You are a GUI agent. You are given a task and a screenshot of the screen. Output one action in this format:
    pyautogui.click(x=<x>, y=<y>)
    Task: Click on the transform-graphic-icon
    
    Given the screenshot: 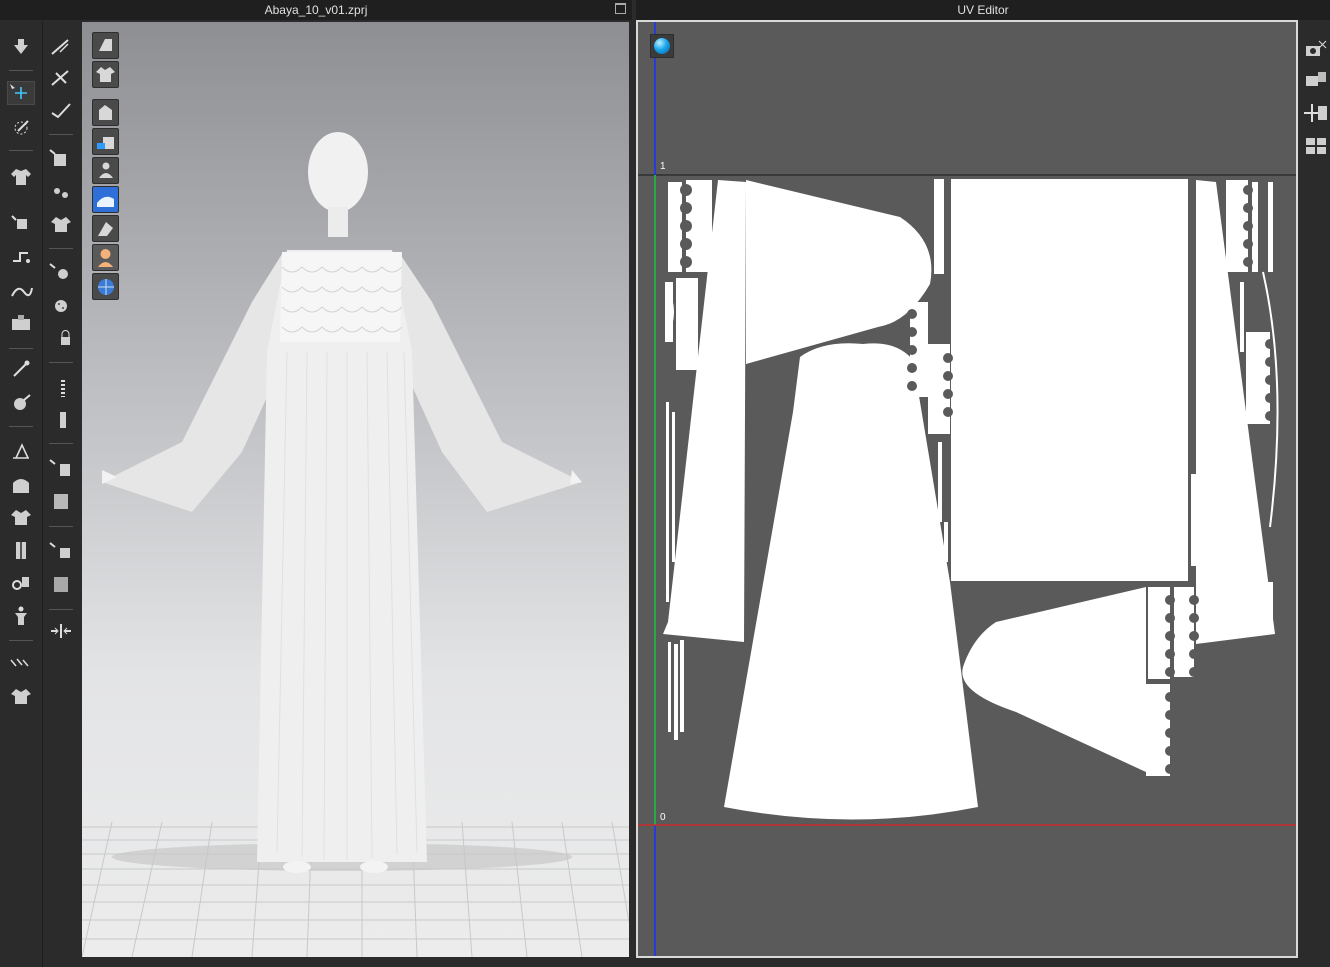 What is the action you would take?
    pyautogui.click(x=61, y=501)
    